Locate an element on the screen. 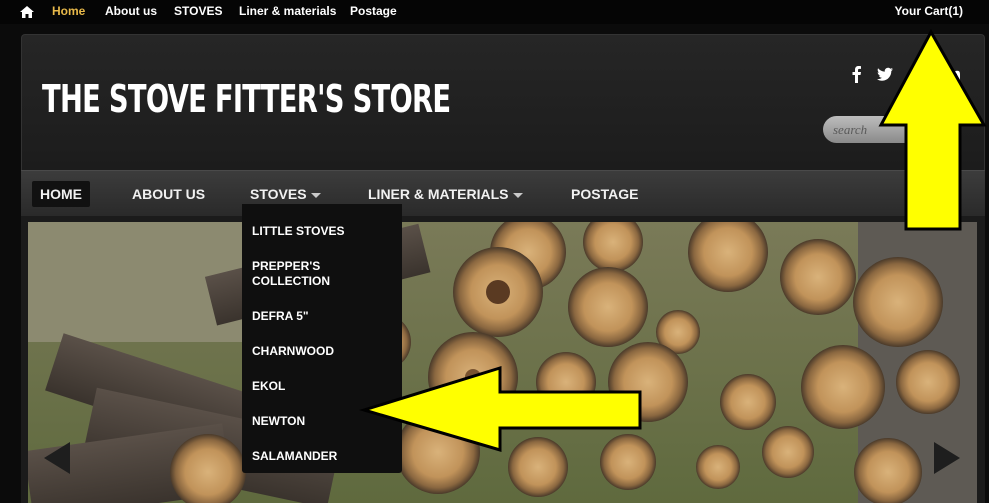 The height and width of the screenshot is (503, 989). nav-item-stoves-label: STOVES is located at coordinates (278, 194).